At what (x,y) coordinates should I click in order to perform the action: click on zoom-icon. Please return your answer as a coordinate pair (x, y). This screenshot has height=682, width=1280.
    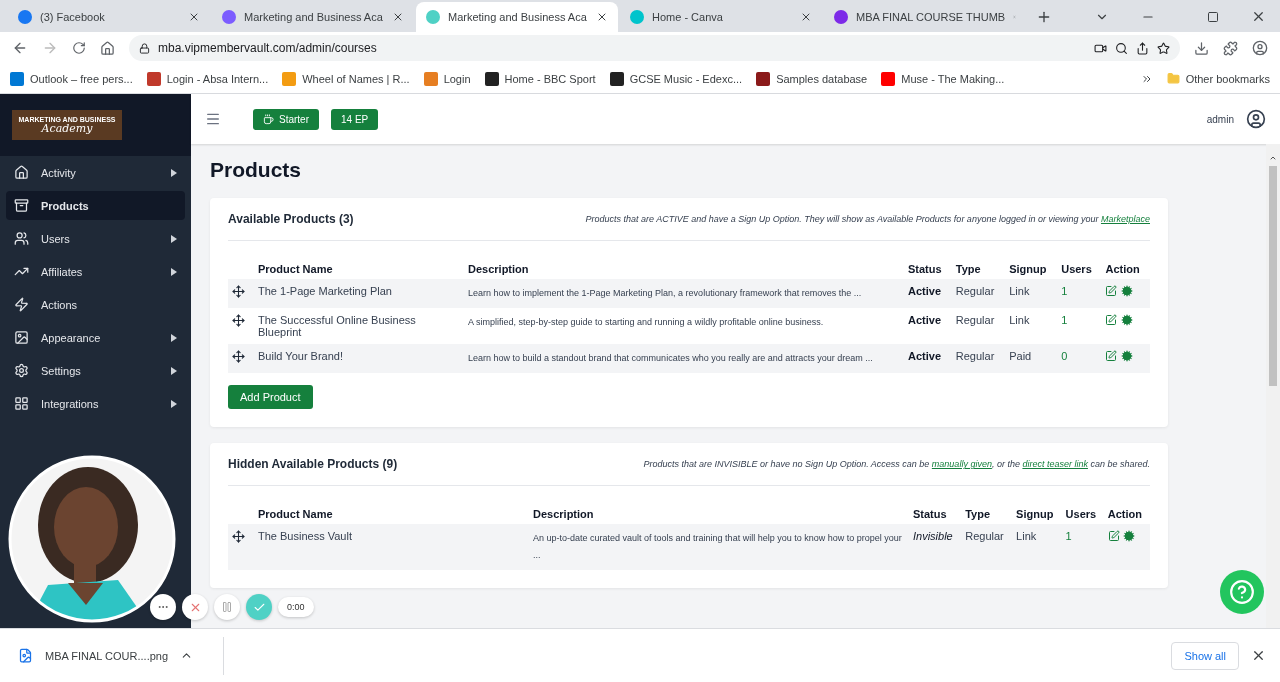
    Looking at the image, I should click on (1121, 48).